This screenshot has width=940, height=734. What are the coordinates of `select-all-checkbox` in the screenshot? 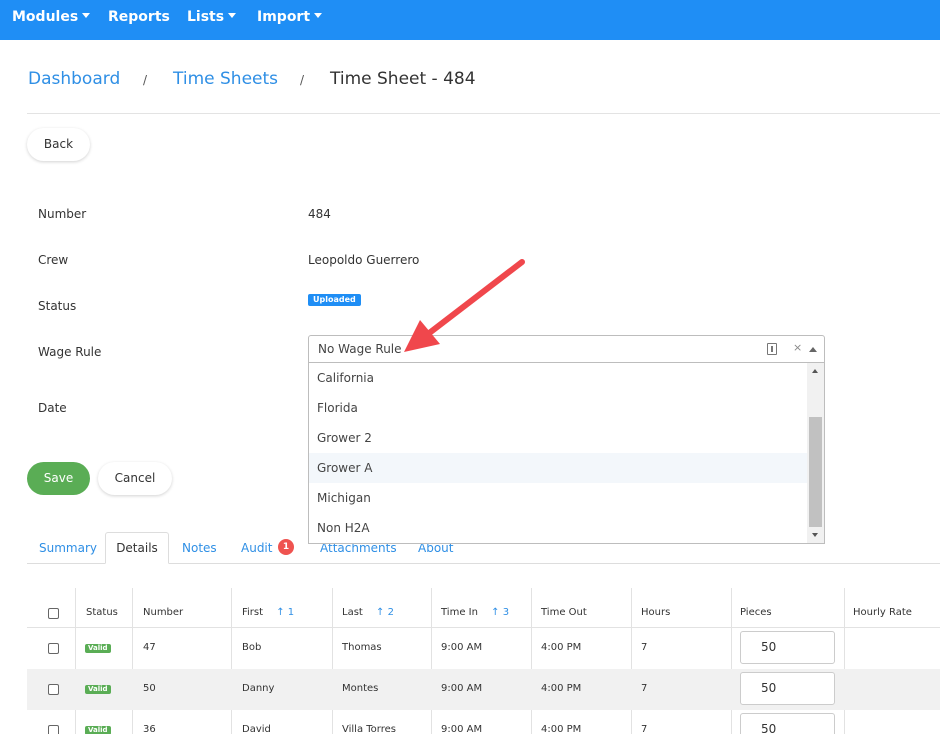 It's located at (53, 613).